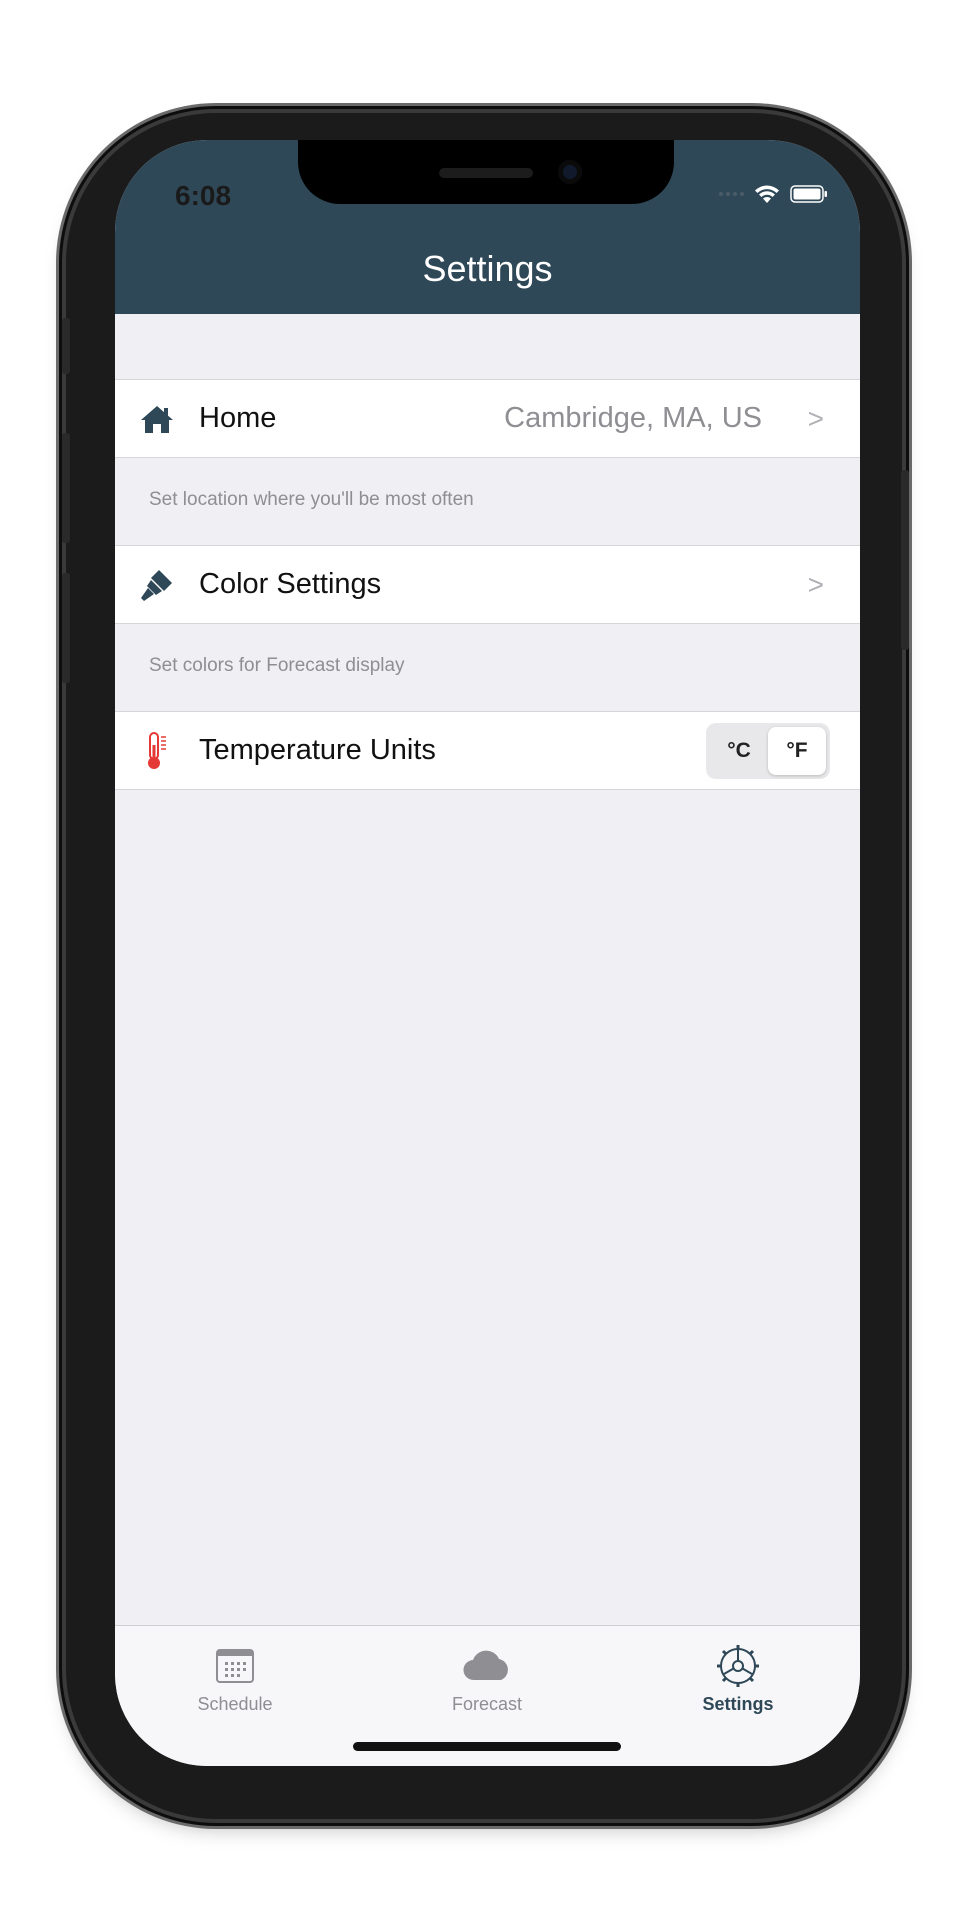 The width and height of the screenshot is (967, 1923). I want to click on tab-label: Settings, so click(738, 1704).